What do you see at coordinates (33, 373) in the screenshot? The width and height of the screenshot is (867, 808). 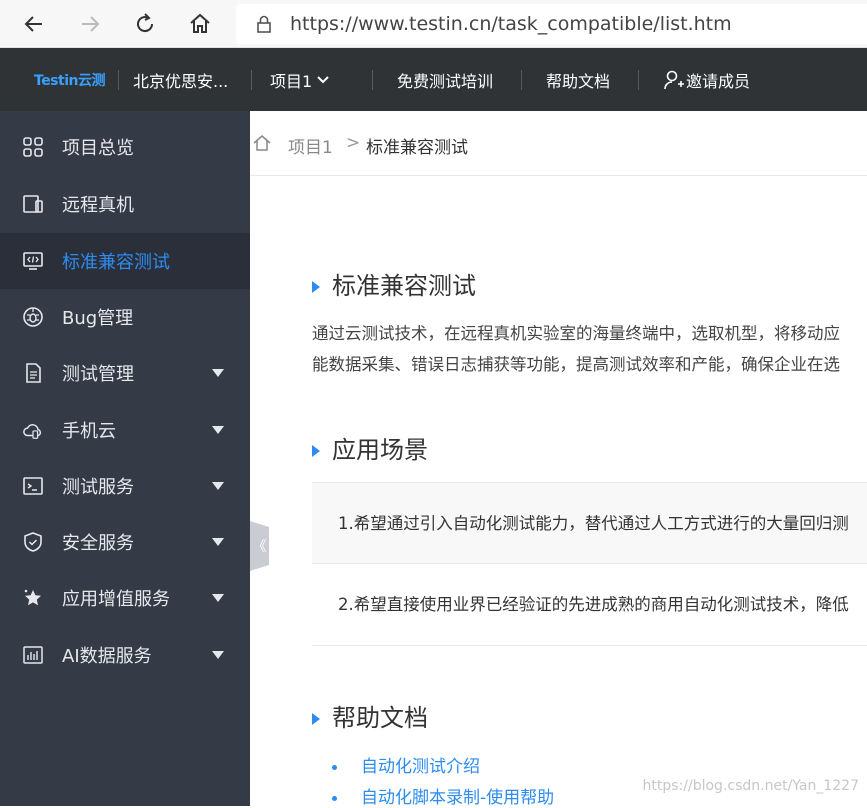 I see `document-icon` at bounding box center [33, 373].